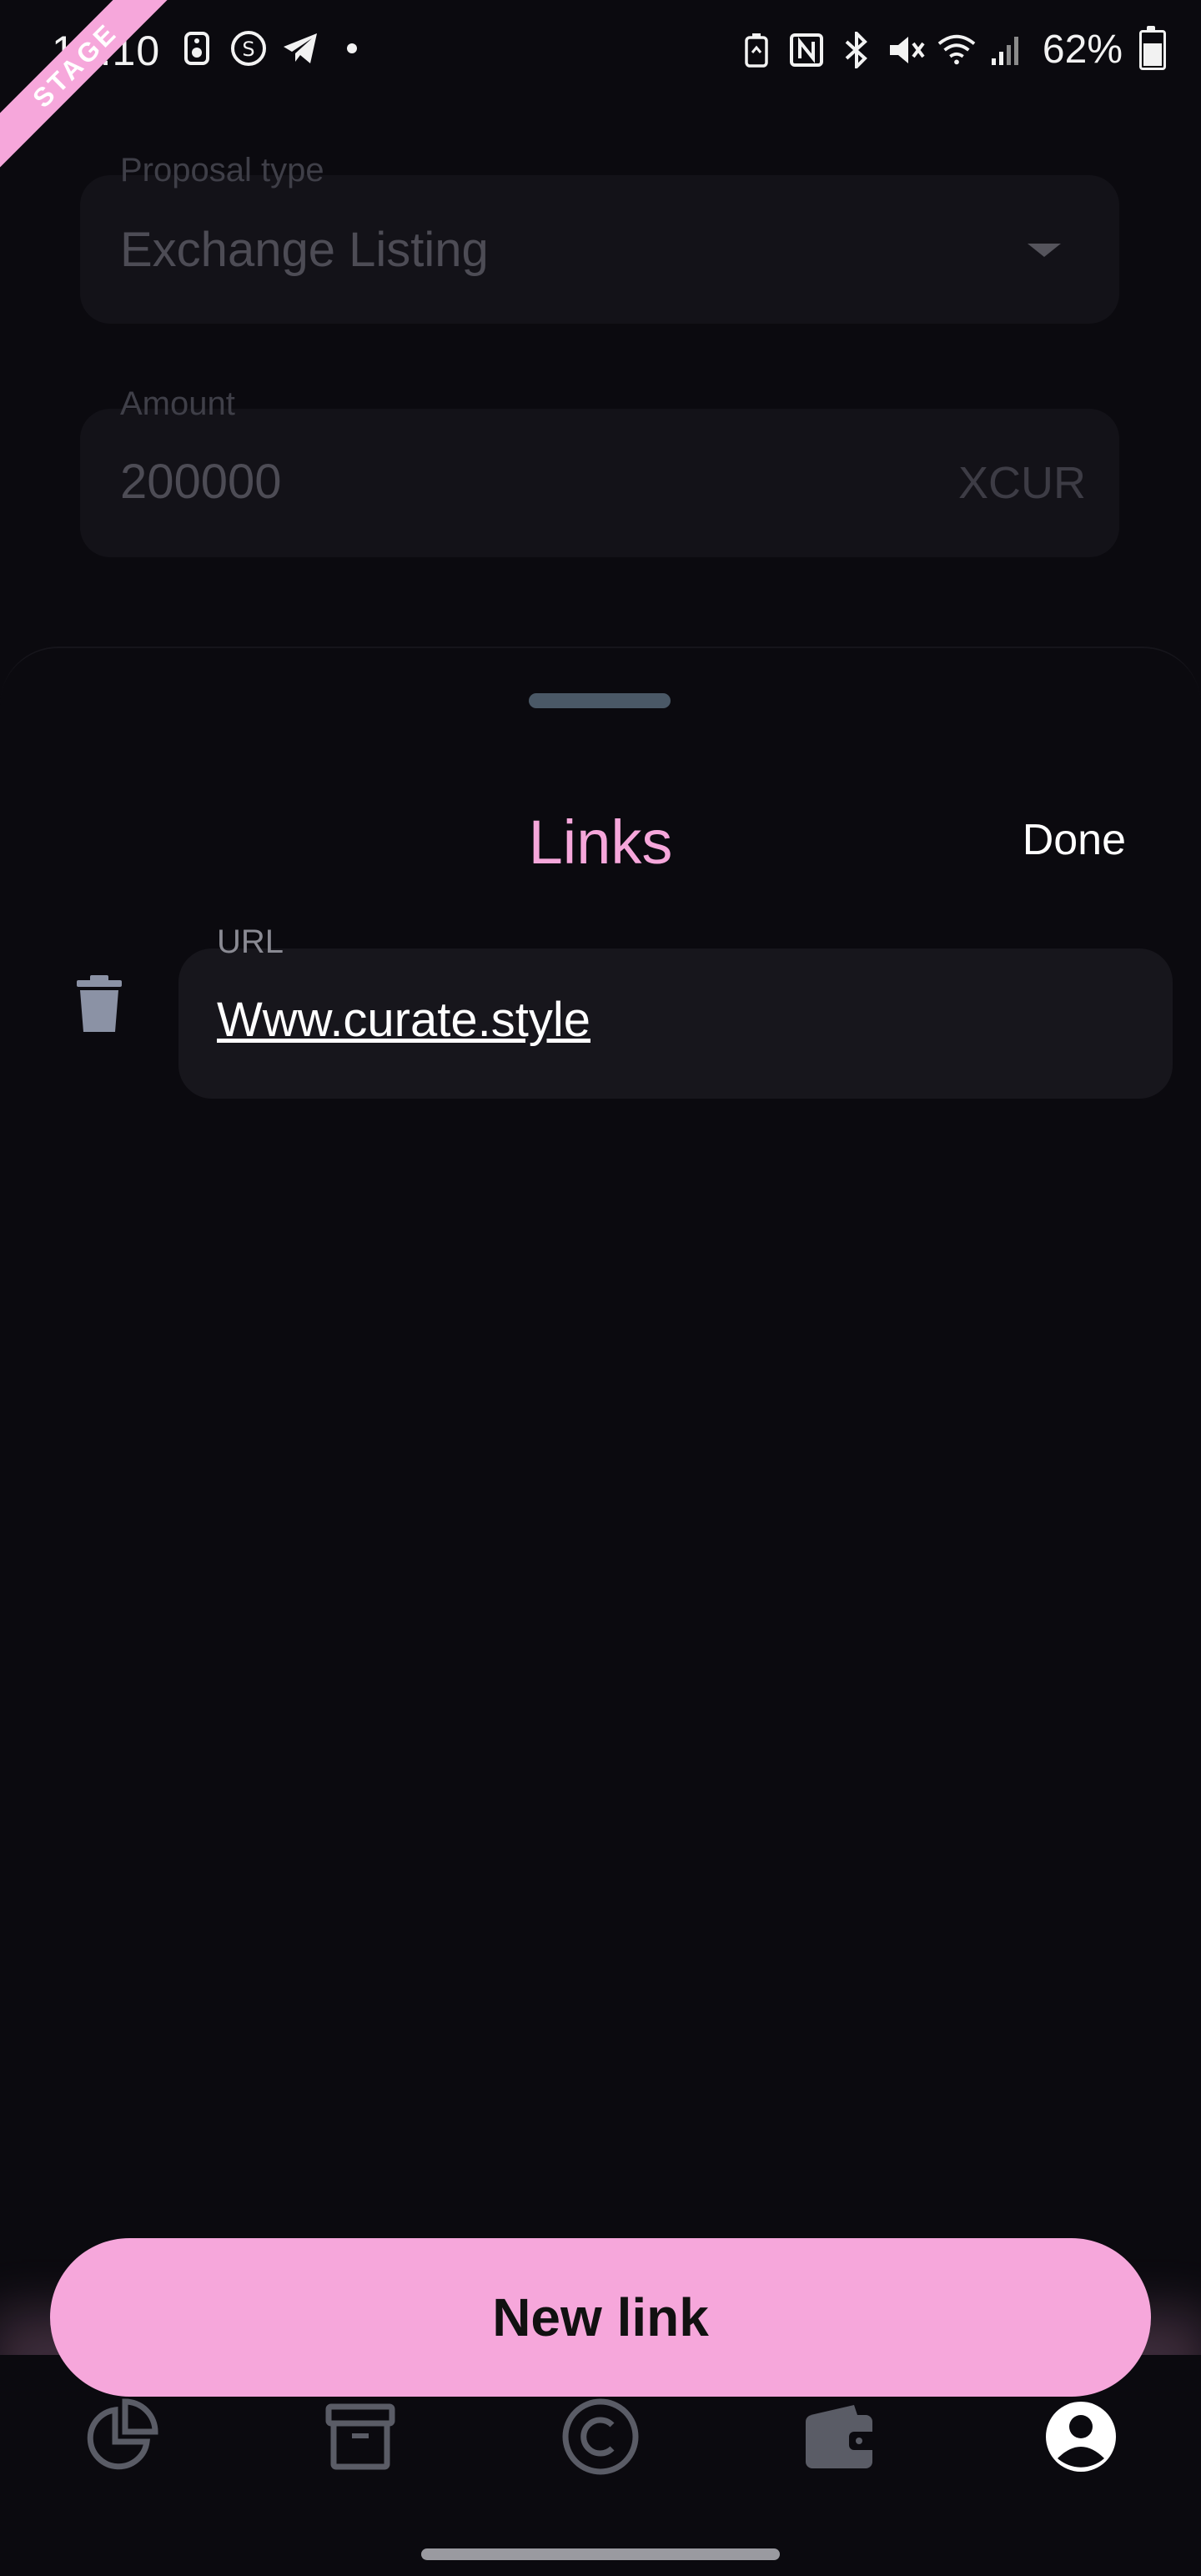 The height and width of the screenshot is (2576, 1201). Describe the element at coordinates (99, 1004) in the screenshot. I see `trash-icon` at that location.